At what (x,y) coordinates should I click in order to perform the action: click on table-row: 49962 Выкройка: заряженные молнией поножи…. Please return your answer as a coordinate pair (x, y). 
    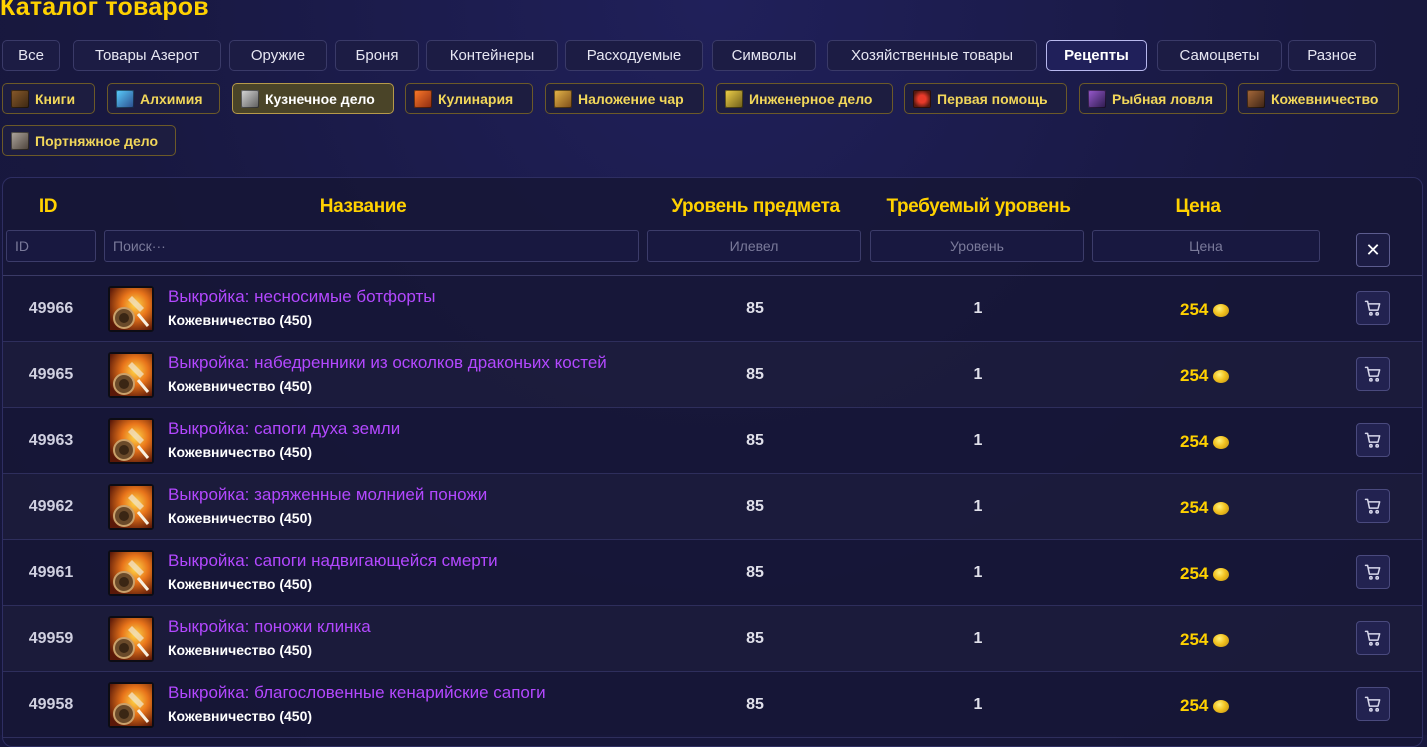
    Looking at the image, I should click on (712, 507).